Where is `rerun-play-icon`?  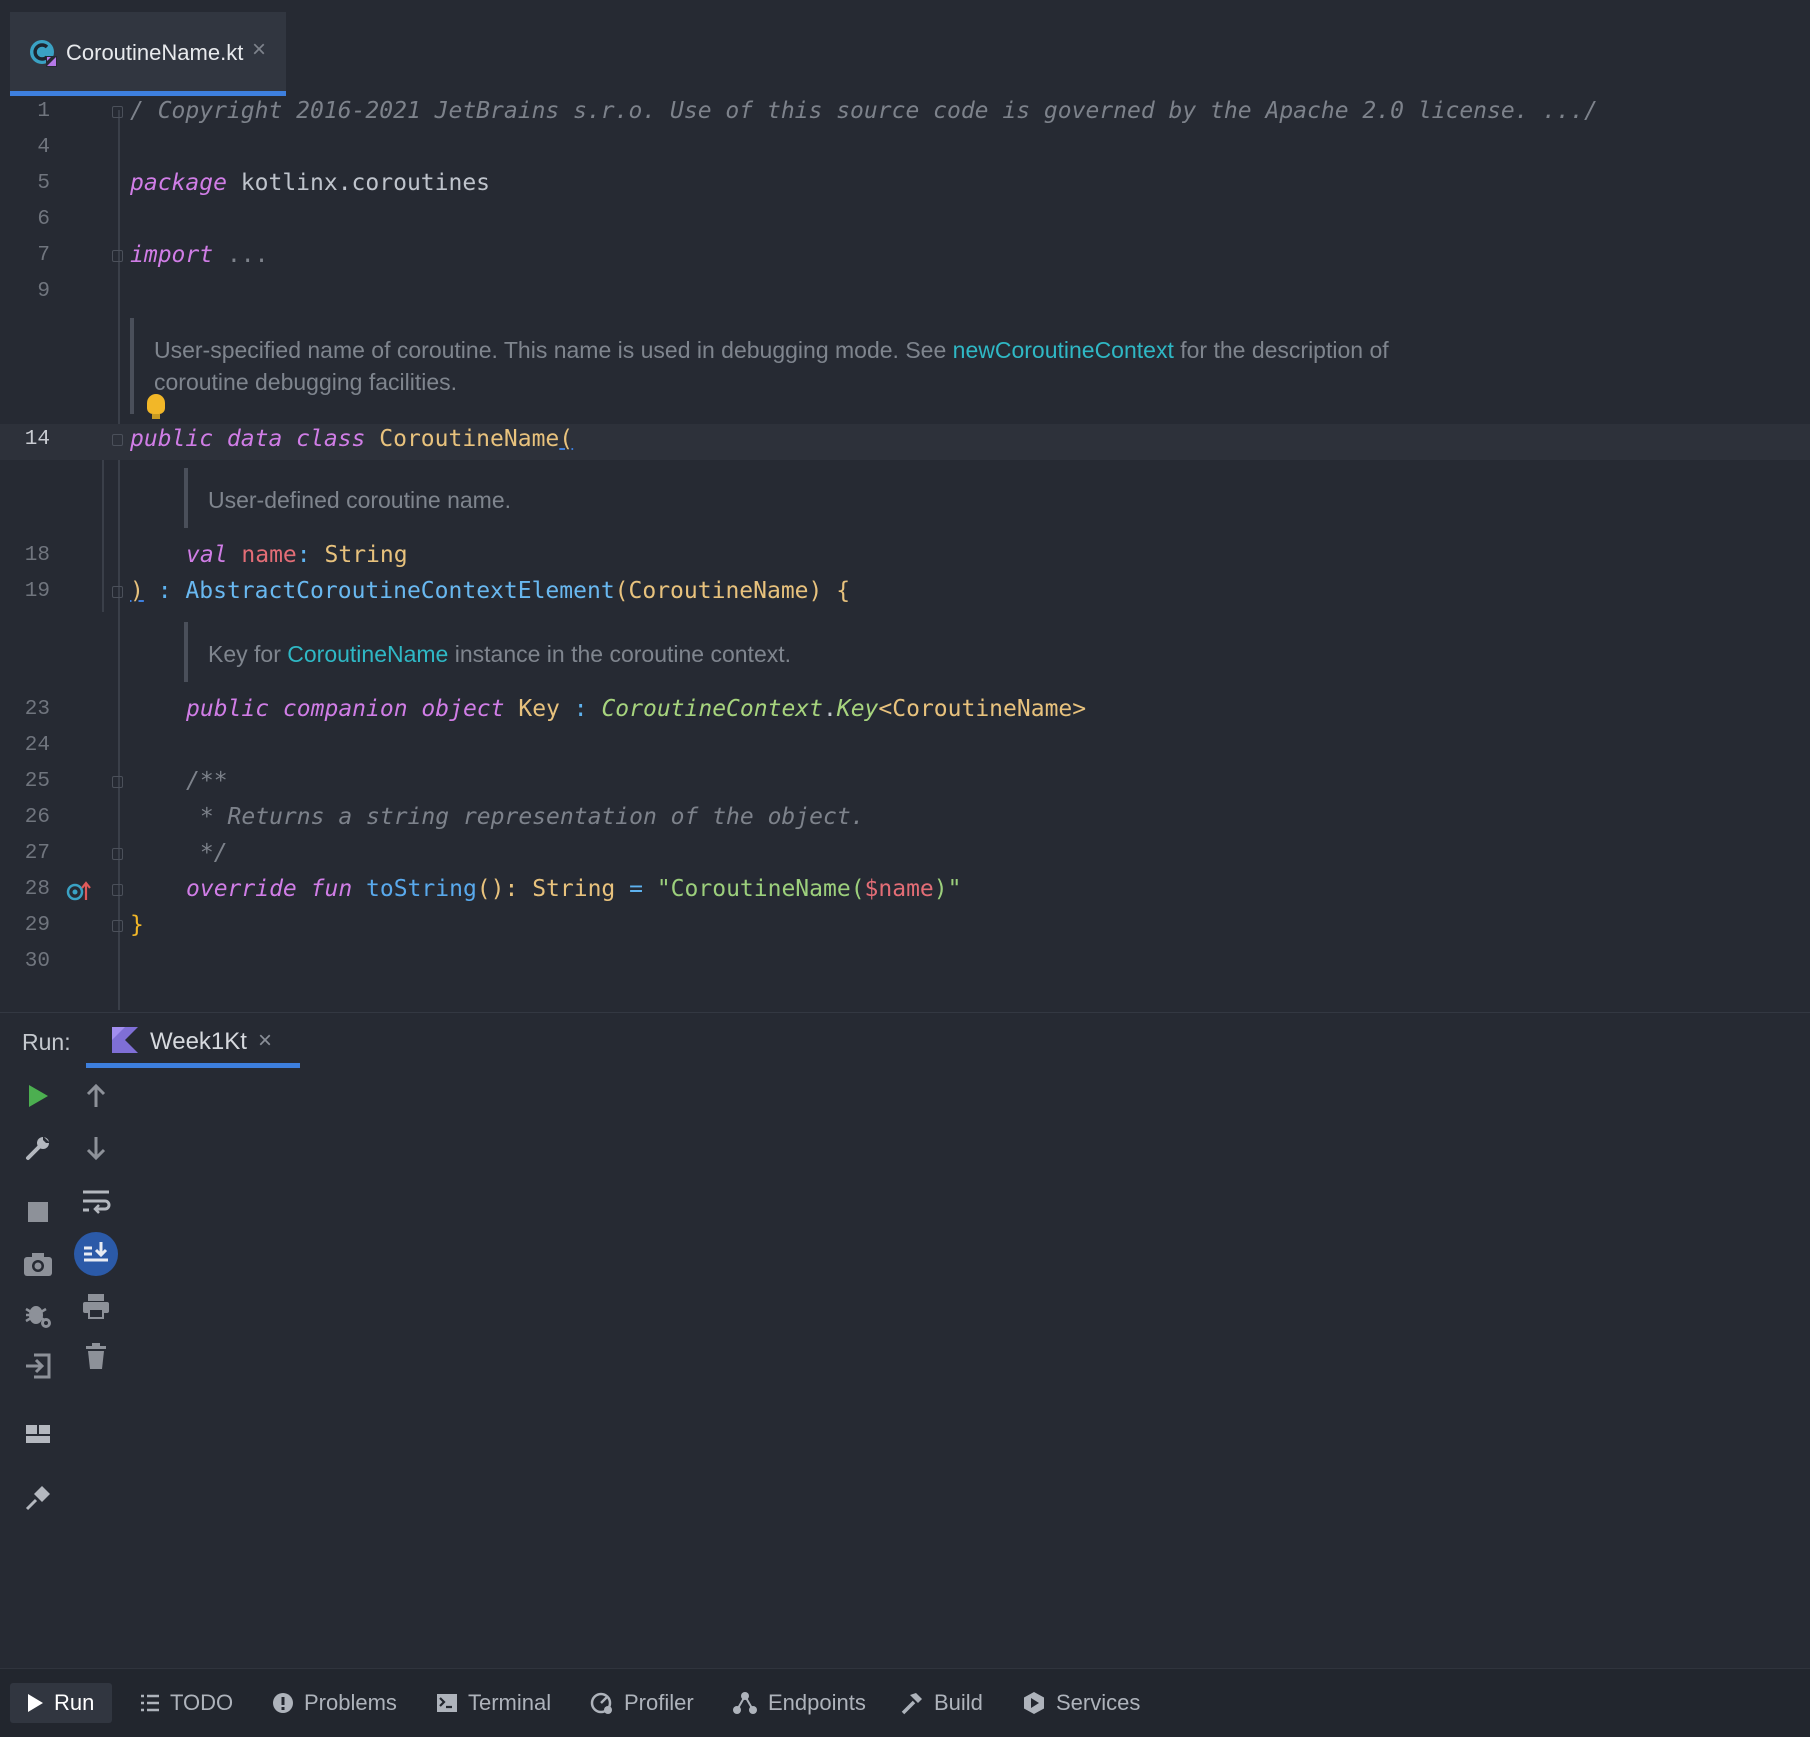 rerun-play-icon is located at coordinates (38, 1096).